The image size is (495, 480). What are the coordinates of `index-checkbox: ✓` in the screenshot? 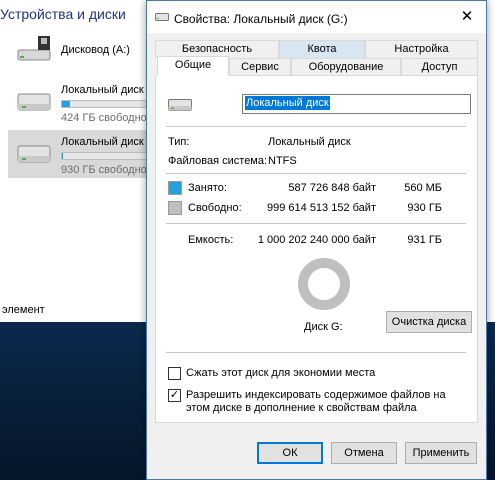 It's located at (174, 395).